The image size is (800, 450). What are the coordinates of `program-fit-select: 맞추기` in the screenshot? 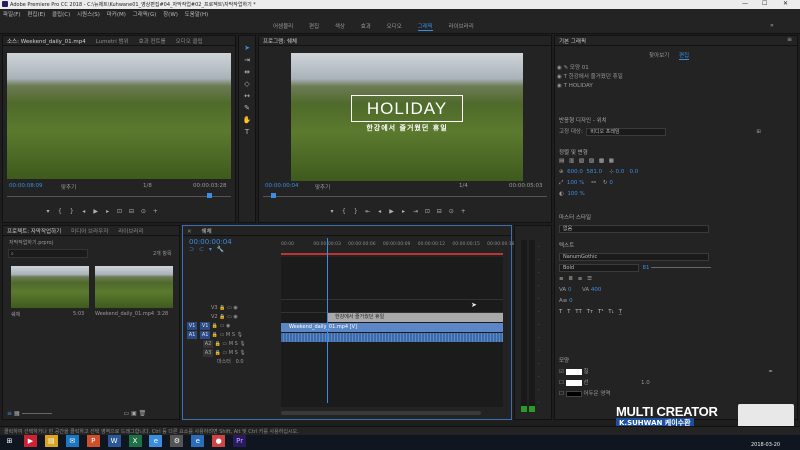 It's located at (322, 187).